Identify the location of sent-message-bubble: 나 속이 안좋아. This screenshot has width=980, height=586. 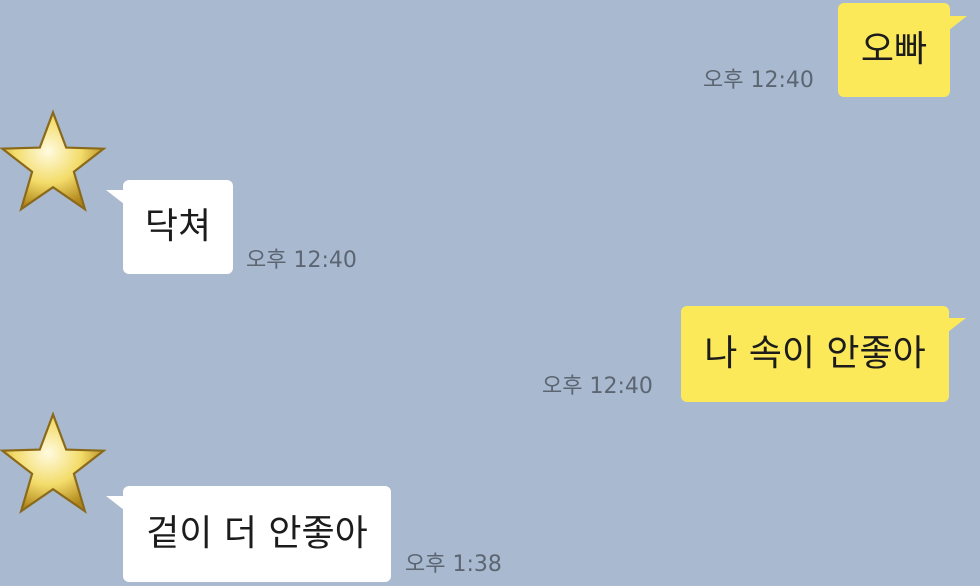
(815, 354).